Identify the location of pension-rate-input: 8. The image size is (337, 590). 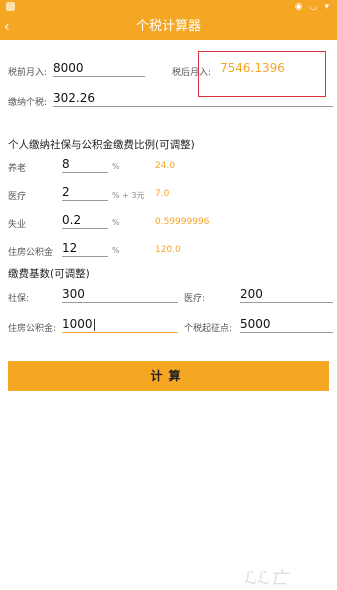
(85, 165).